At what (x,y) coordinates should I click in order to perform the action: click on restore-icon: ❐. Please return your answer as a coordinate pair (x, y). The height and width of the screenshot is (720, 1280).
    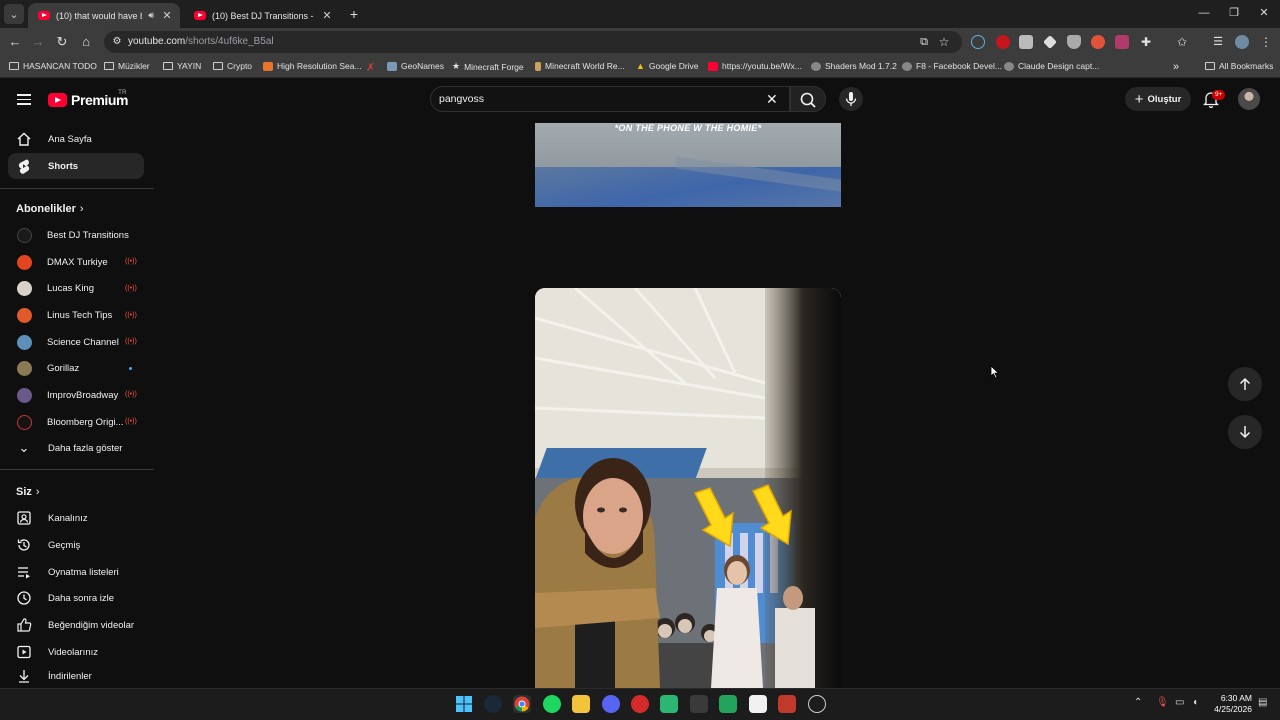
    Looking at the image, I should click on (1234, 13).